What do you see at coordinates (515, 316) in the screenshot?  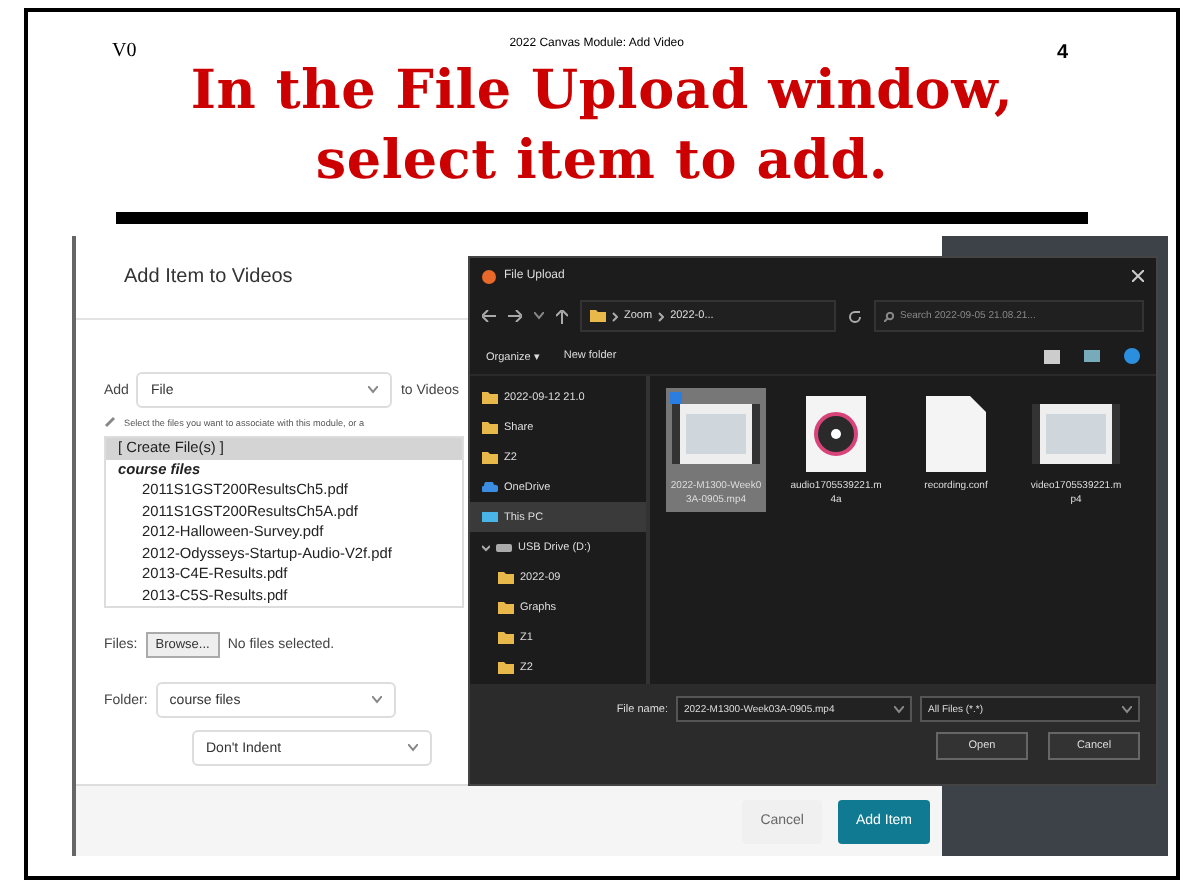 I see `forward-arrow-icon` at bounding box center [515, 316].